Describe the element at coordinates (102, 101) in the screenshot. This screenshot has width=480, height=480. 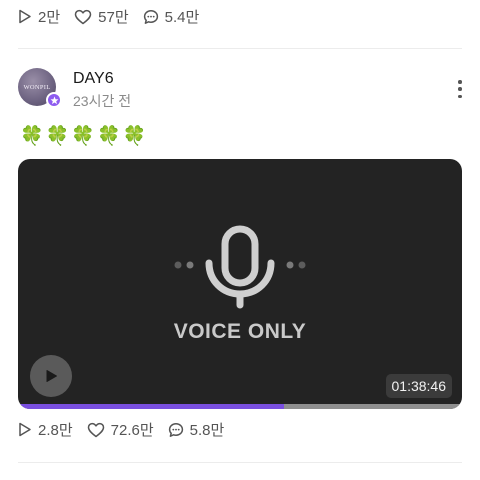
I see `post-time: 23시간 전` at that location.